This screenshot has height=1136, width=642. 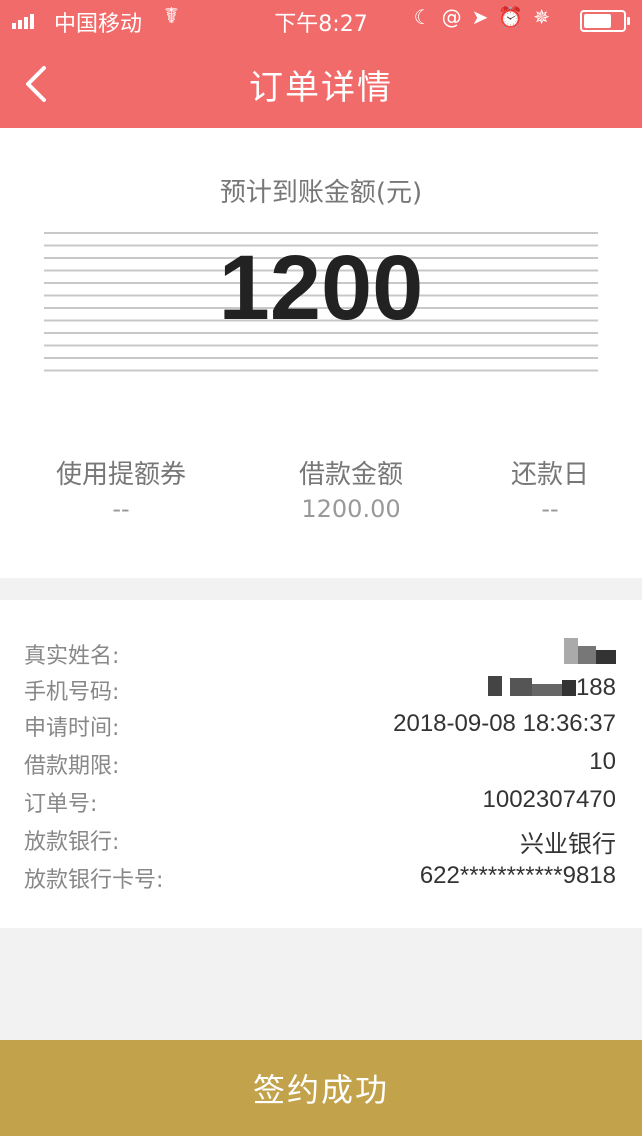 What do you see at coordinates (541, 17) in the screenshot?
I see `bluetooth-icon: ✵` at bounding box center [541, 17].